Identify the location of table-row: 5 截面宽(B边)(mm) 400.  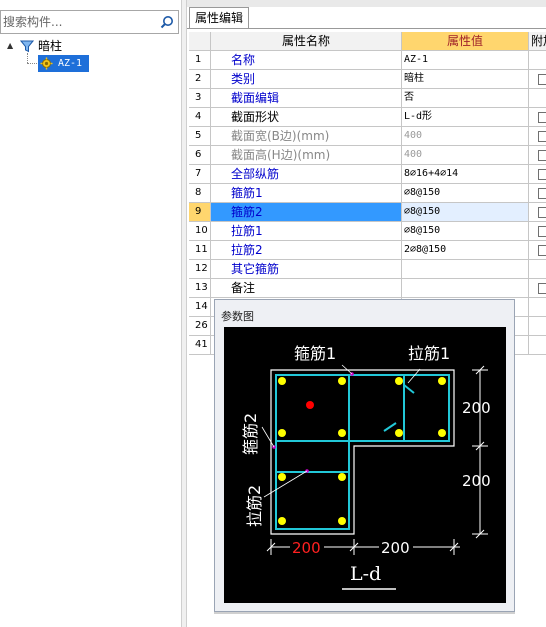
(367, 136).